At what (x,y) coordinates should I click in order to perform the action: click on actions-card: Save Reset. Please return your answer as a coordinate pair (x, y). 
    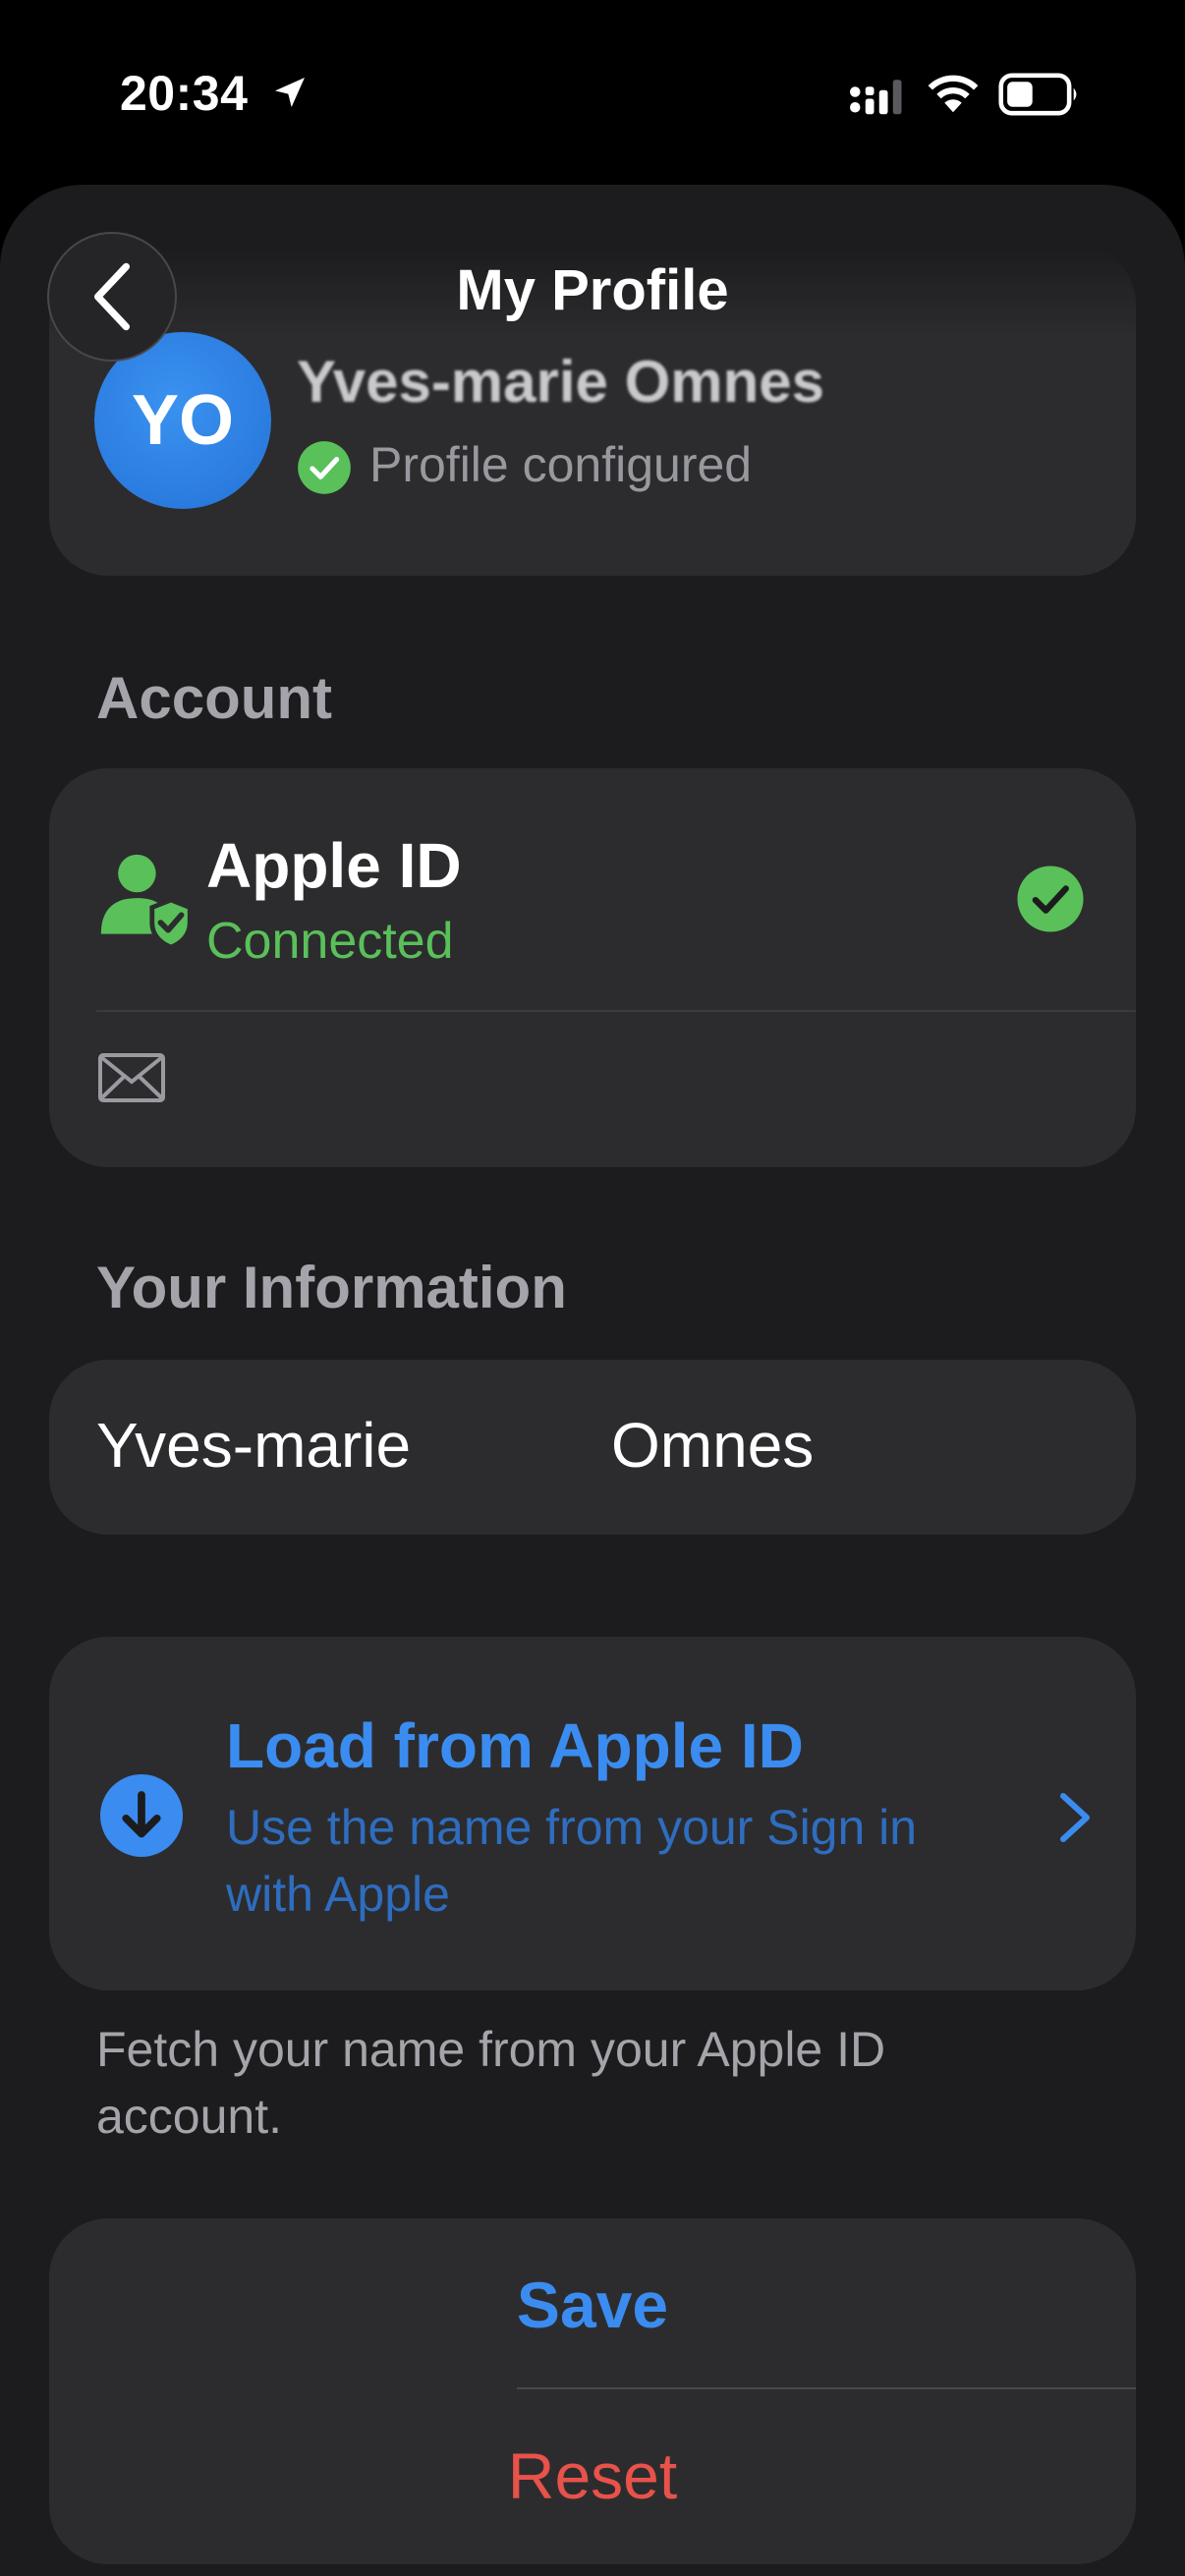
    Looking at the image, I should click on (592, 2391).